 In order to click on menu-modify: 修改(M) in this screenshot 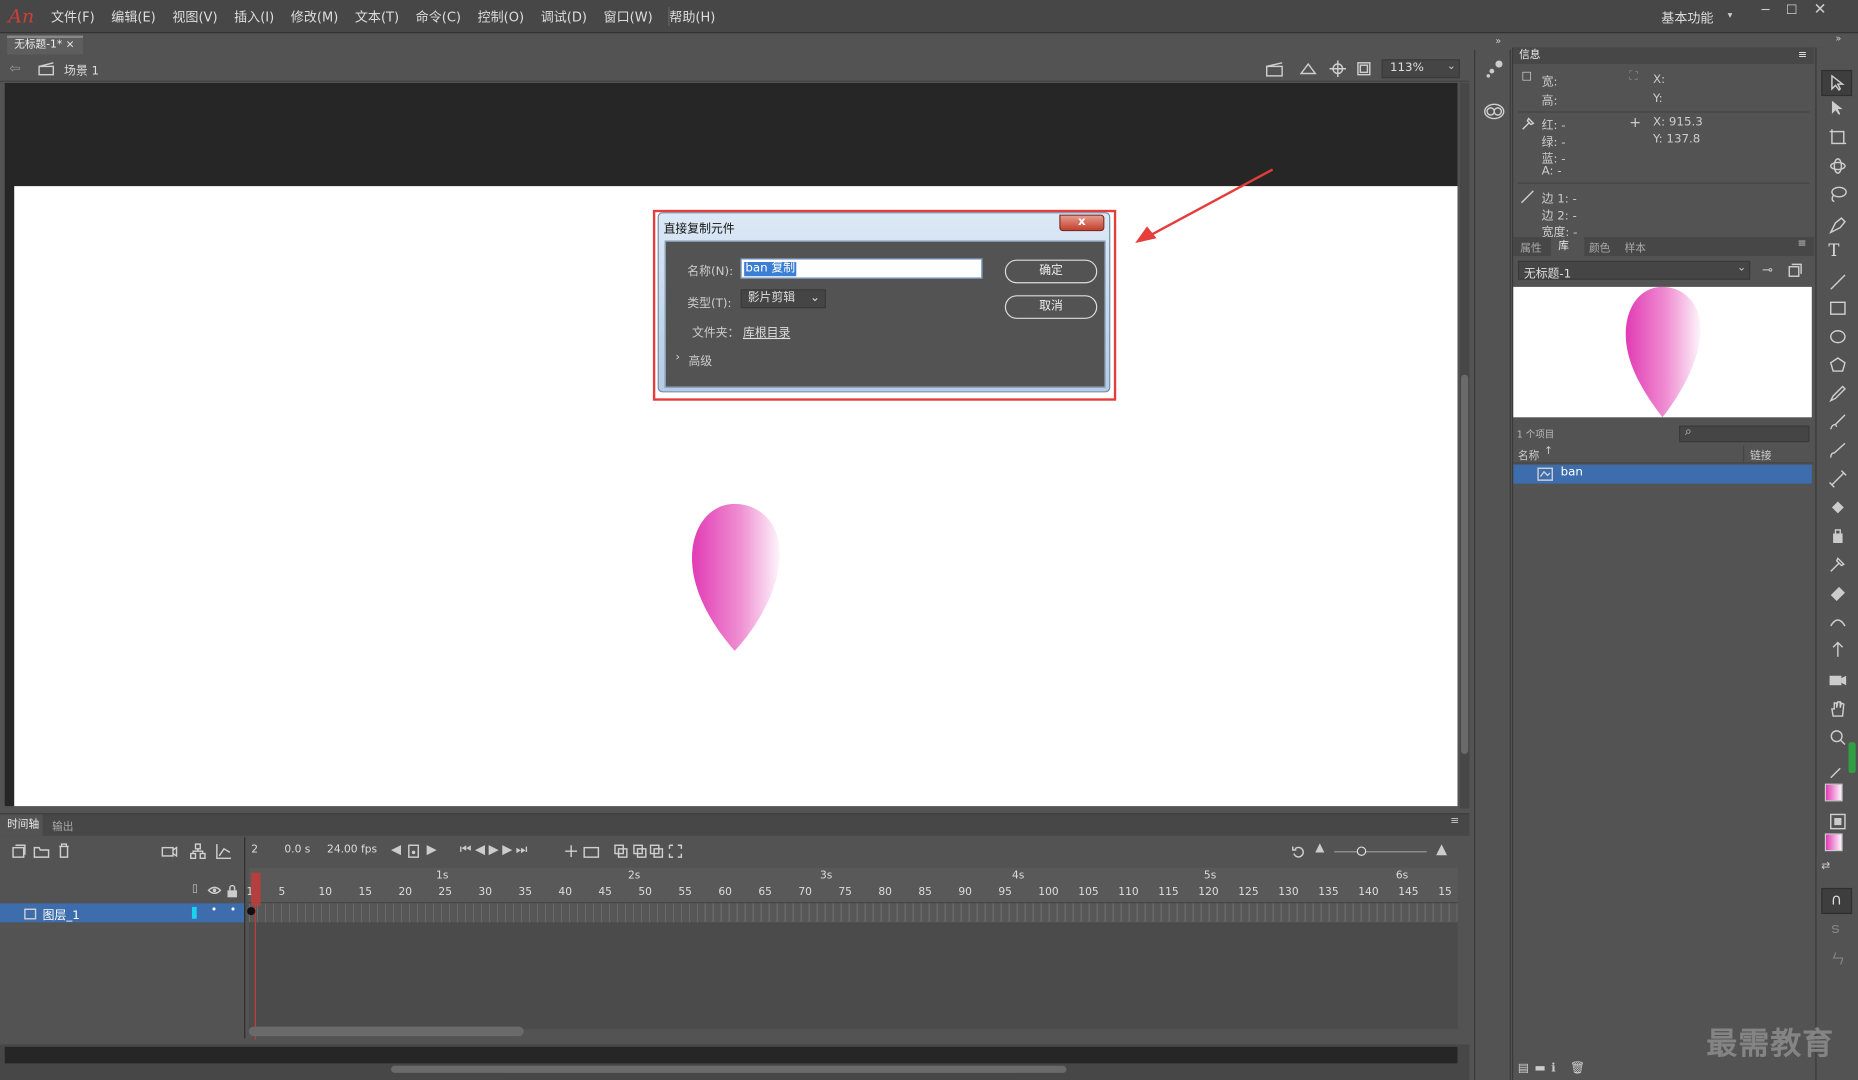, I will do `click(314, 16)`.